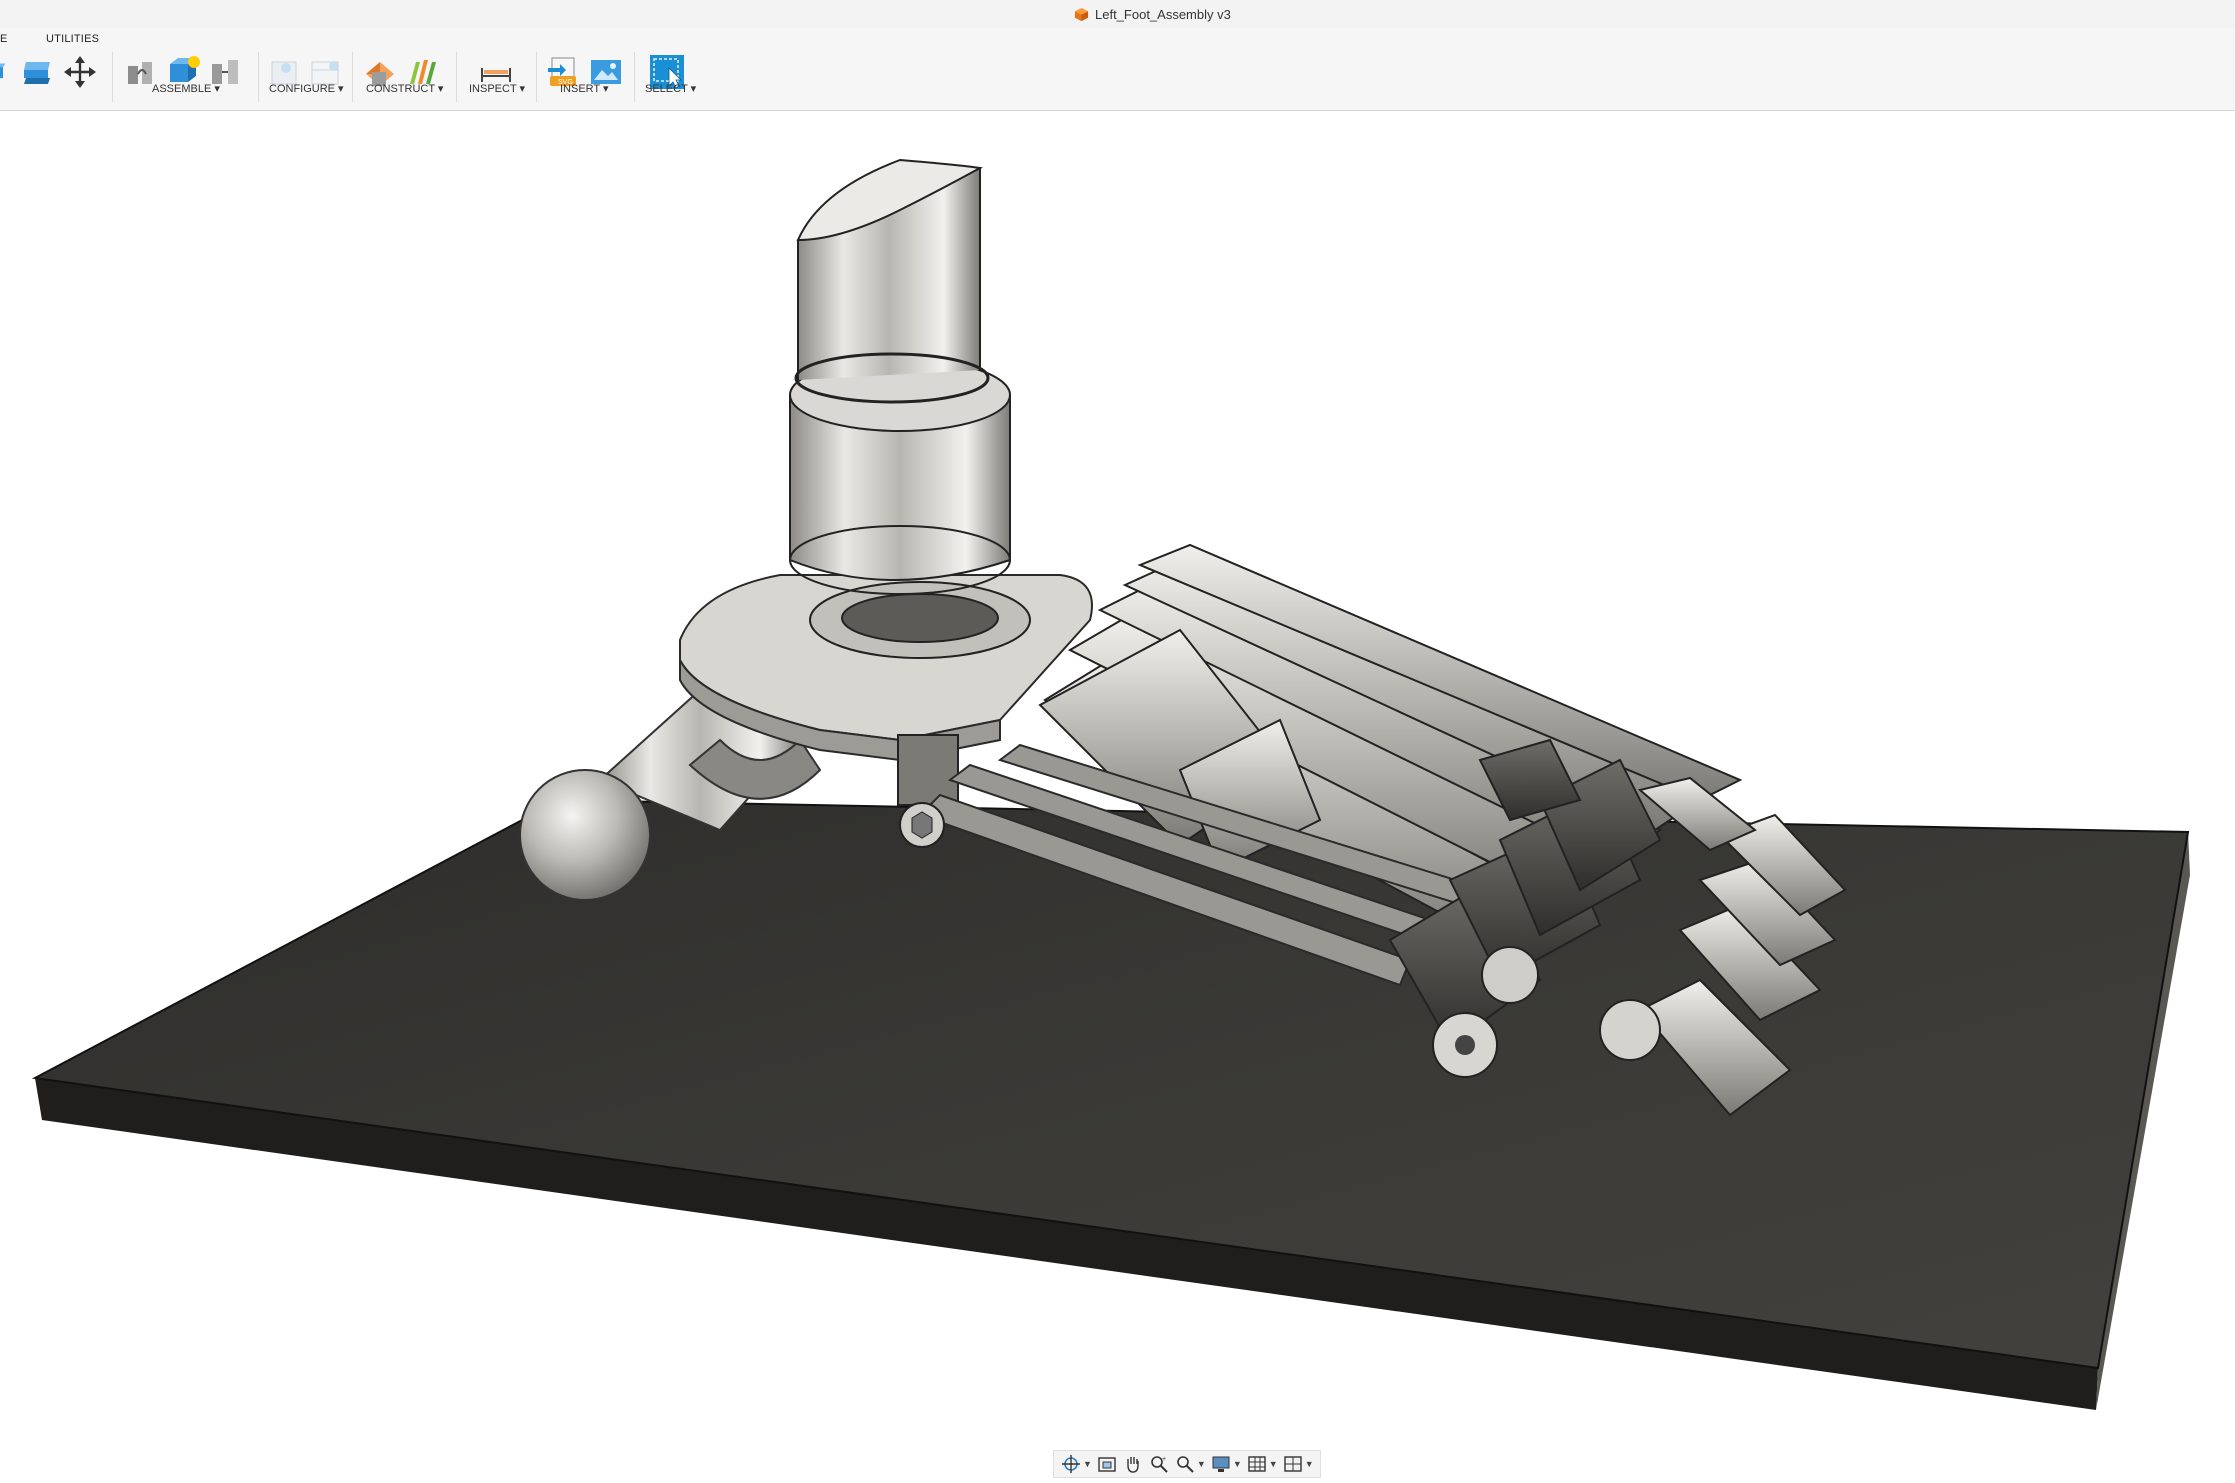 The width and height of the screenshot is (2235, 1483). I want to click on insert-group: SVG INSERT ▾, so click(586, 78).